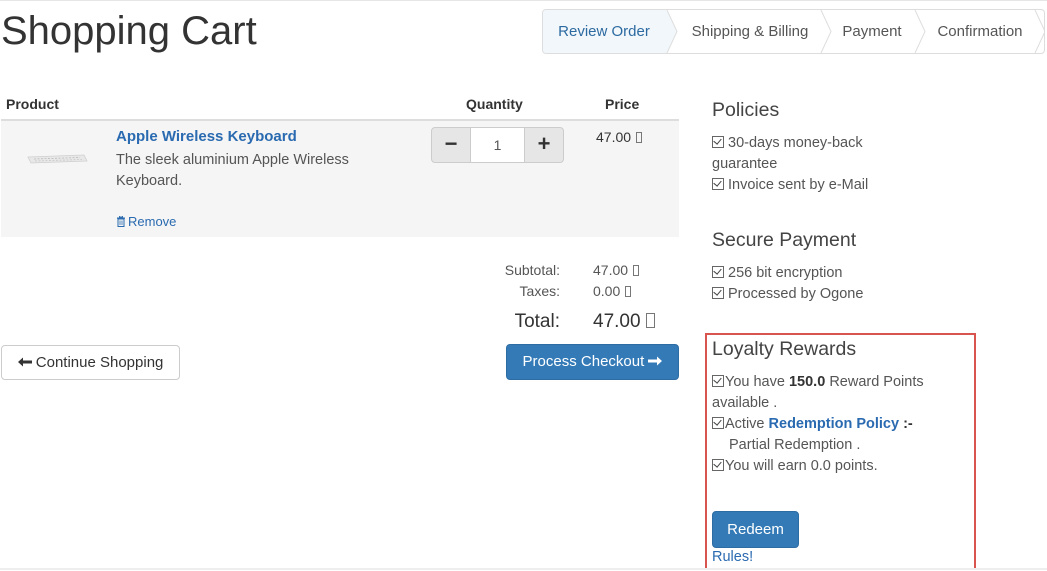 The height and width of the screenshot is (571, 1047). What do you see at coordinates (732, 557) in the screenshot?
I see `rules-link: Rules!` at bounding box center [732, 557].